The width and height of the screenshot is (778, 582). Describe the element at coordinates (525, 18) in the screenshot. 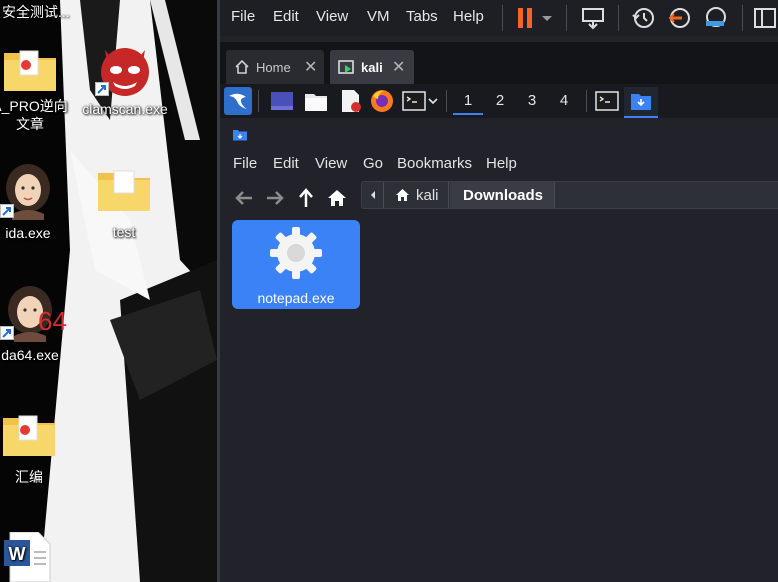

I see `pause-icon` at that location.